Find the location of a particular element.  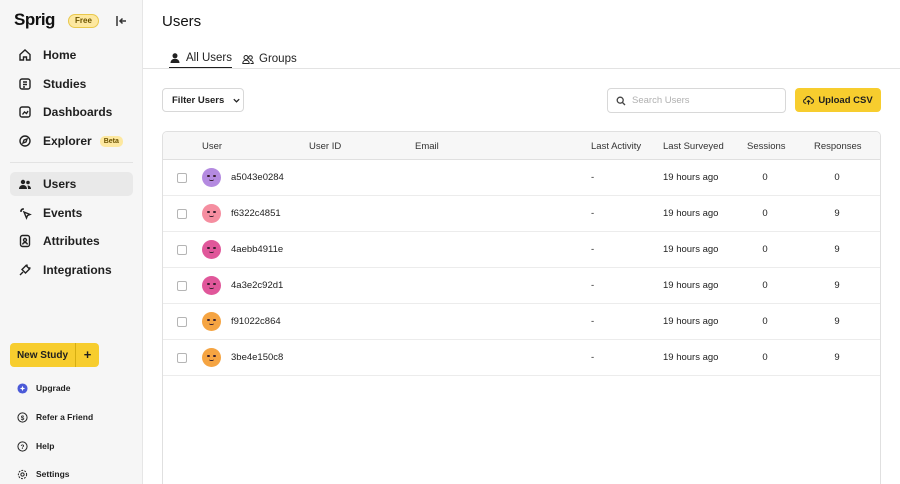

footer-item-settings: Settings is located at coordinates (43, 474).